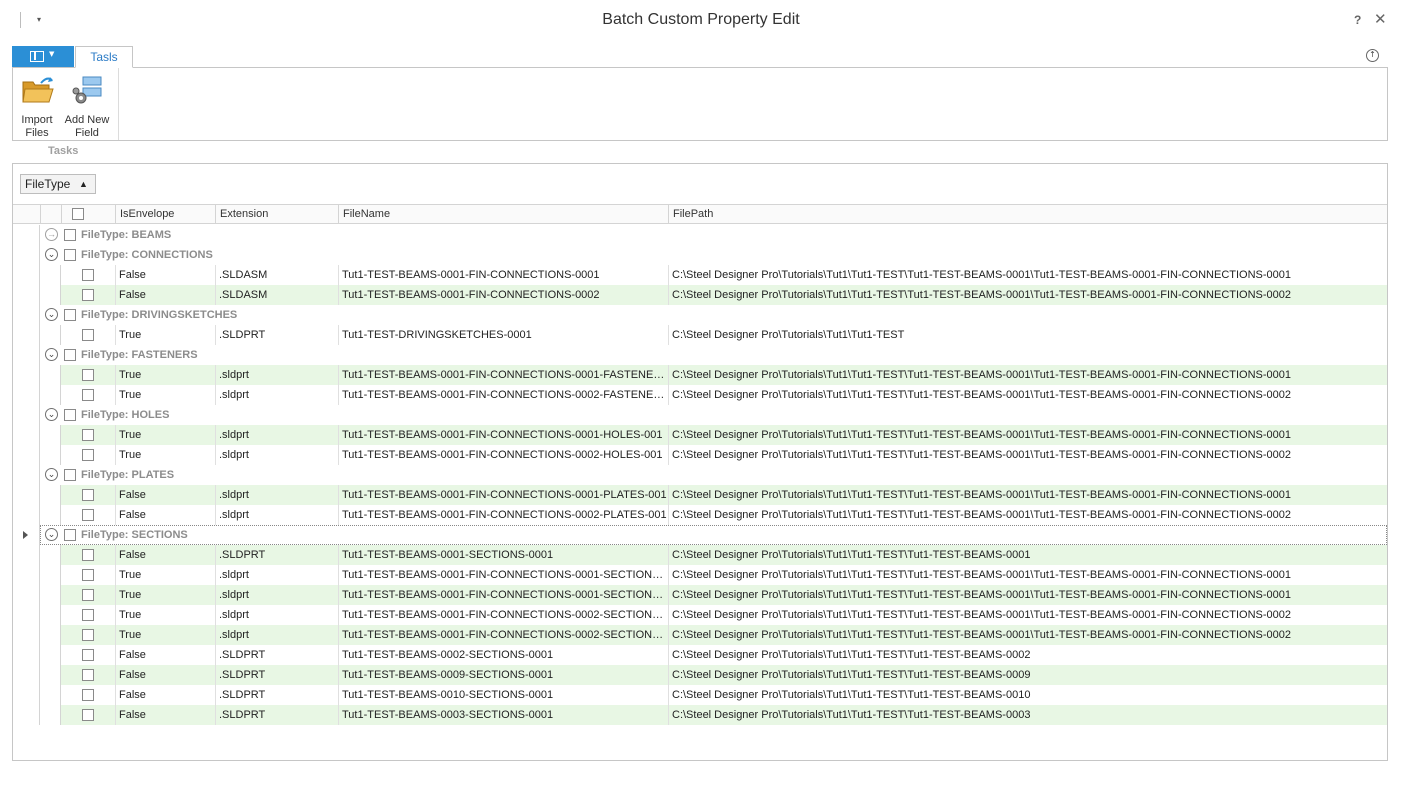 The image size is (1402, 795). What do you see at coordinates (503, 214) in the screenshot?
I see `header-filename: FileName` at bounding box center [503, 214].